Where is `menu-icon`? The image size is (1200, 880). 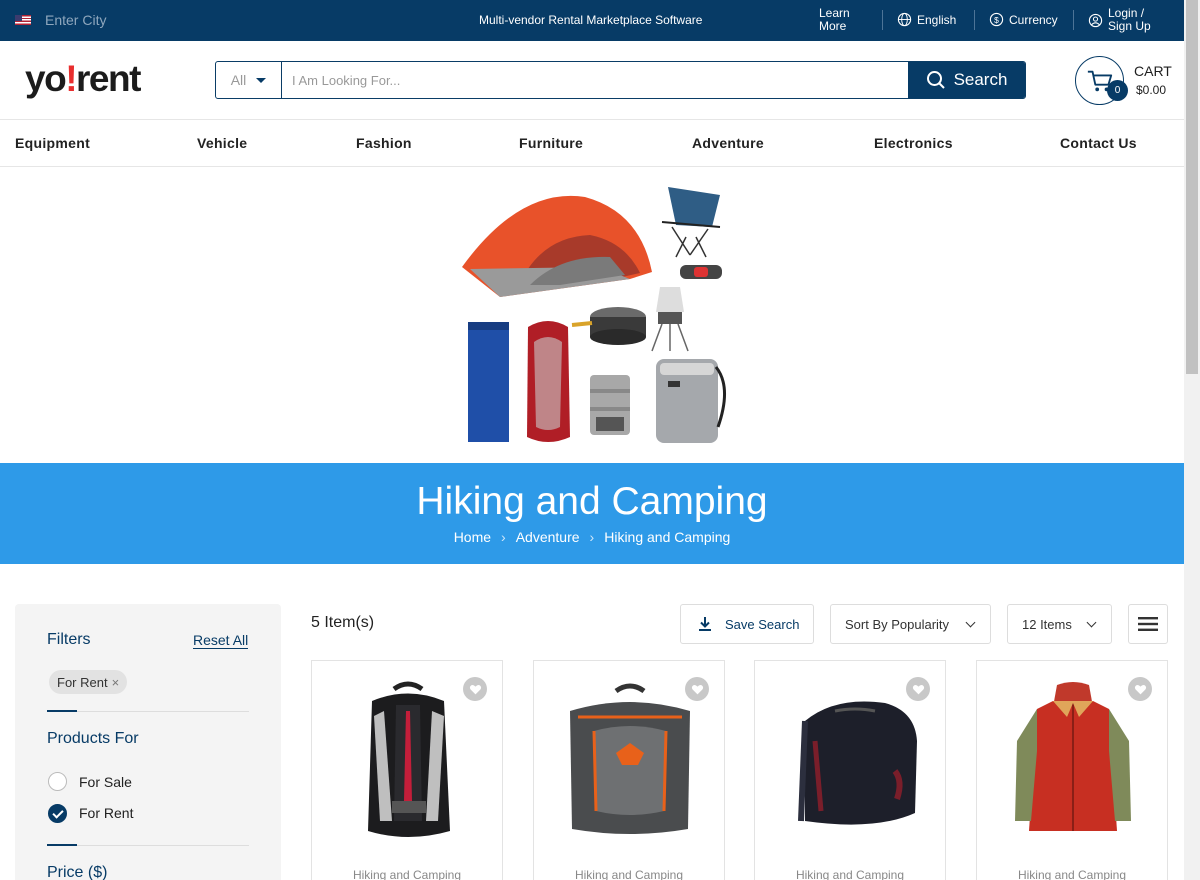 menu-icon is located at coordinates (1148, 624).